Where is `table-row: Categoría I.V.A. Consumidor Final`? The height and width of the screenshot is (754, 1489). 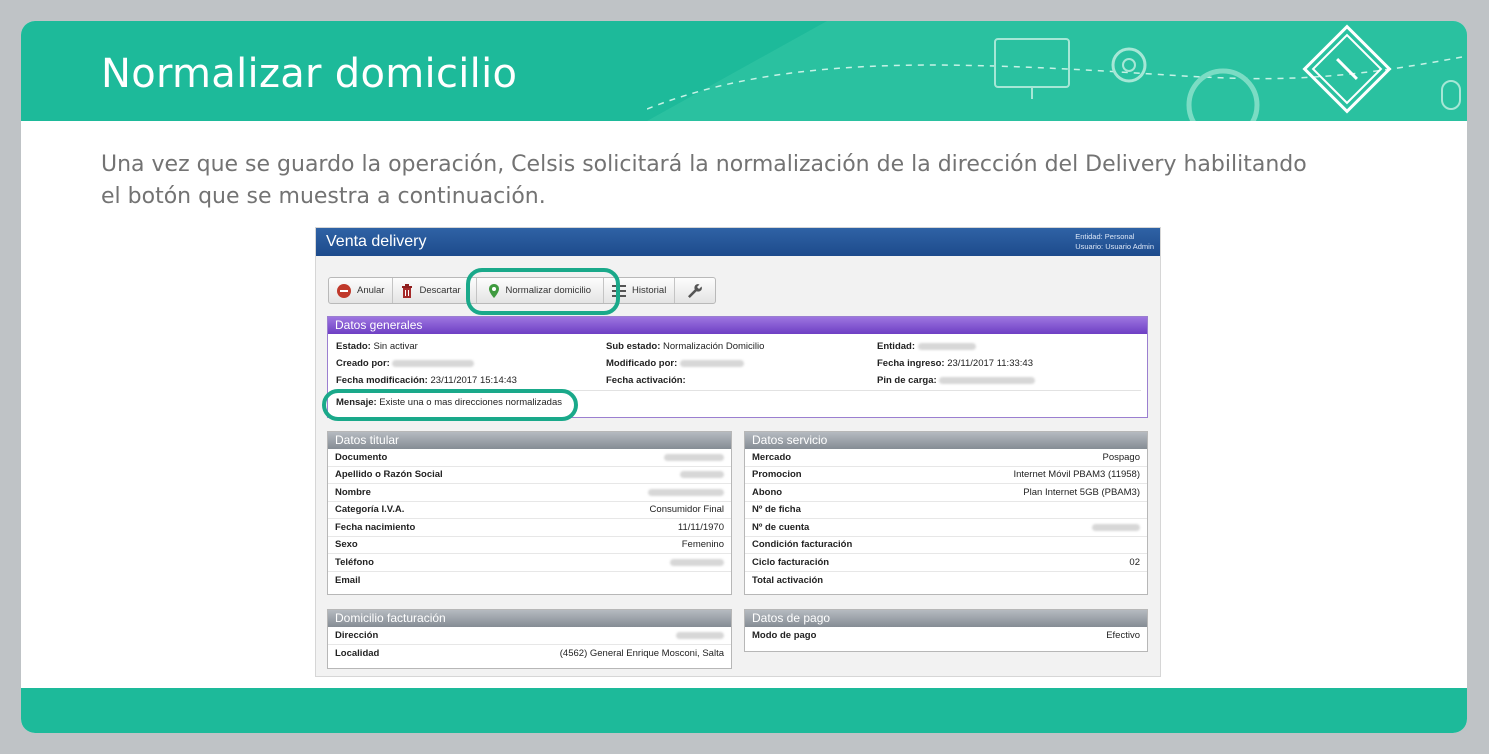
table-row: Categoría I.V.A. Consumidor Final is located at coordinates (529, 510).